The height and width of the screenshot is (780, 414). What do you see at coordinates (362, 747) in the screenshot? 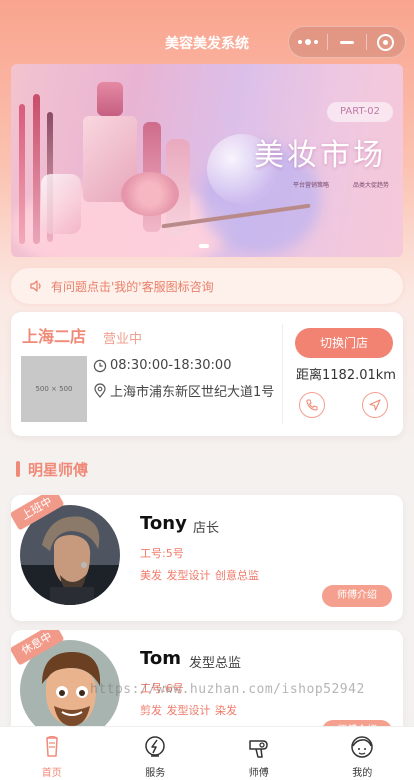
I see `profile-icon` at bounding box center [362, 747].